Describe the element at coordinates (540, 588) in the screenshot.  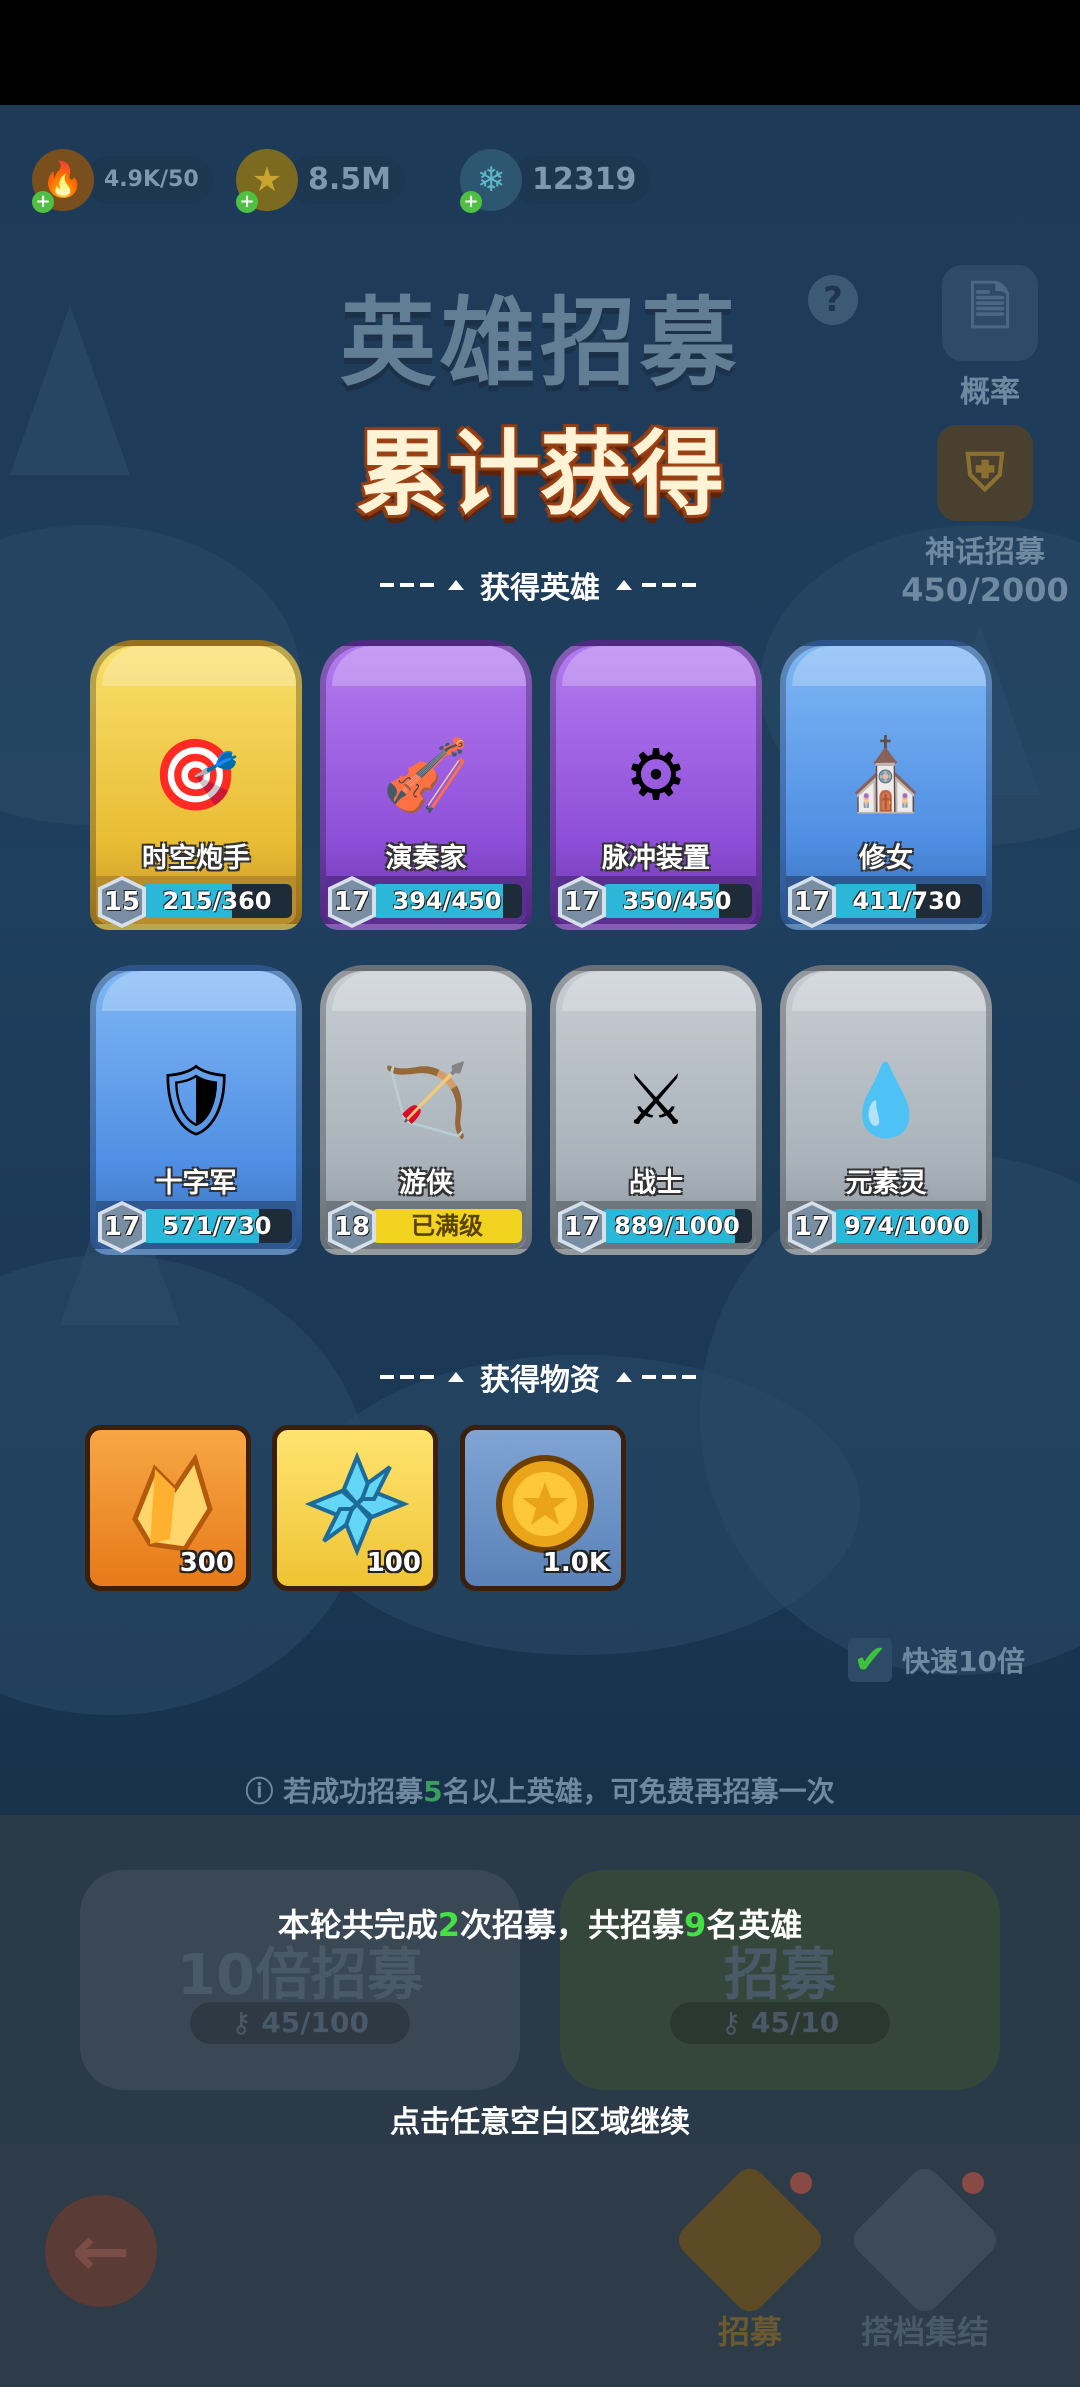
I see `heroes-section-title: 获得英雄` at that location.